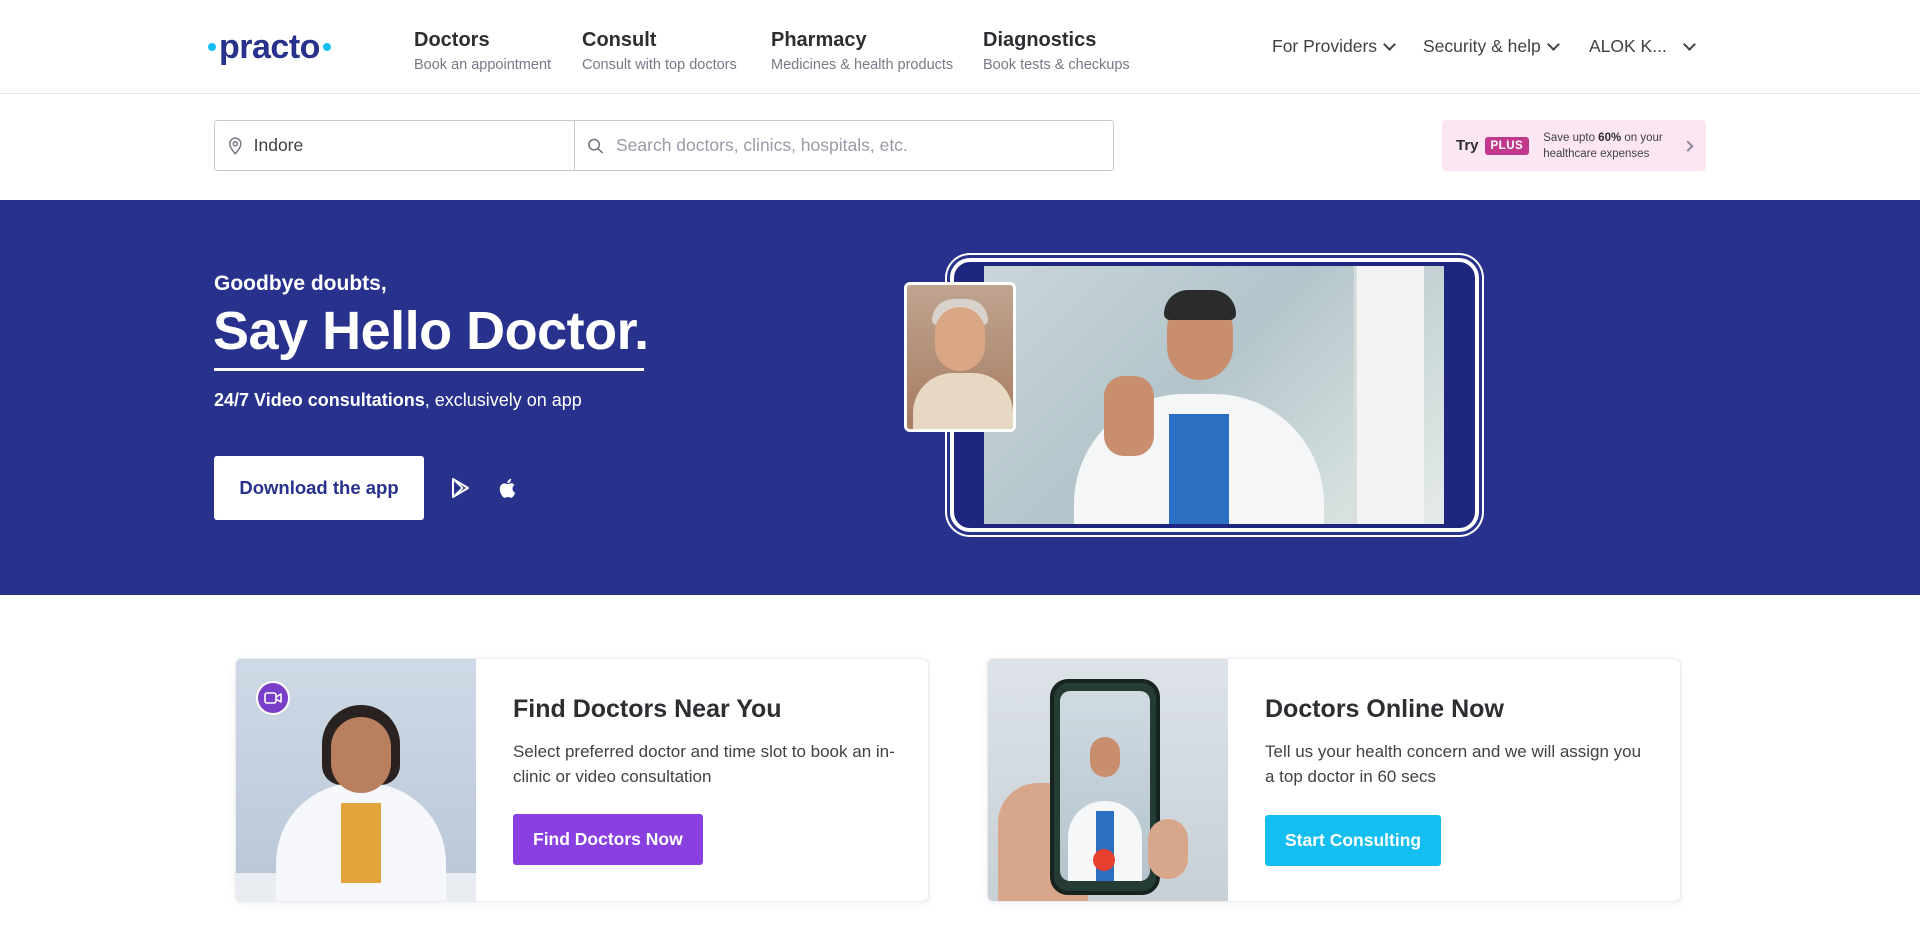  Describe the element at coordinates (659, 50) in the screenshot. I see `nav-item-consult: Consult Consult with top doctors` at that location.